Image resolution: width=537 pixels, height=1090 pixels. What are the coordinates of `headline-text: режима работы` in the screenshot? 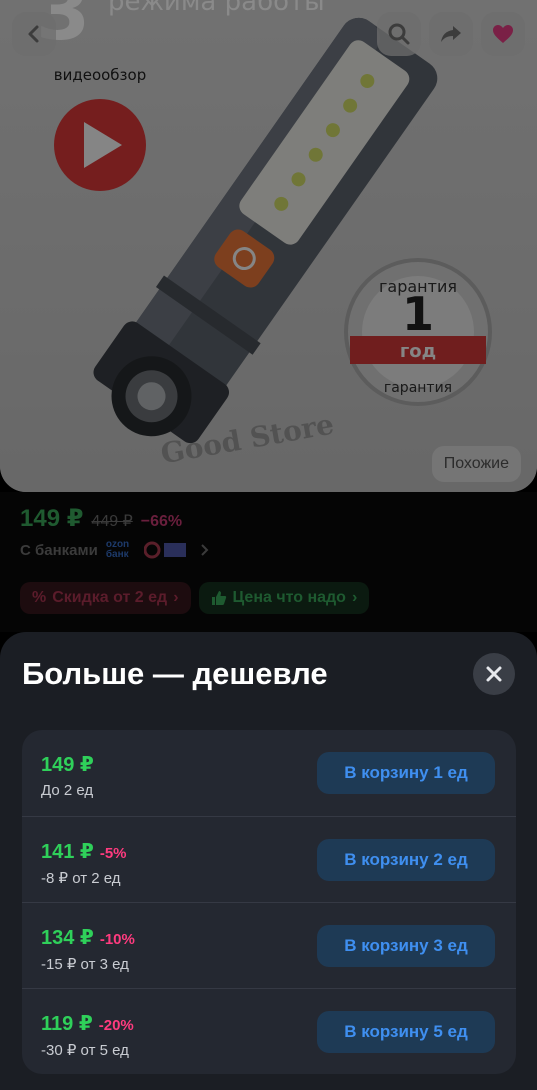 It's located at (216, 8).